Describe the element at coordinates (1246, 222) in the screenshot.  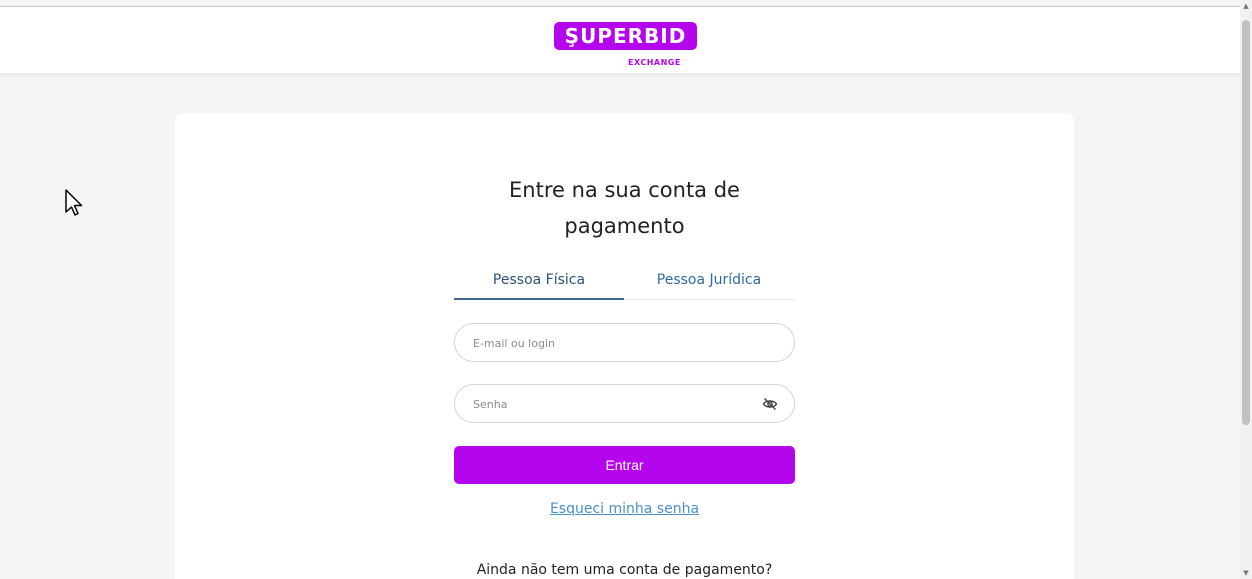
I see `scroll-thumb` at that location.